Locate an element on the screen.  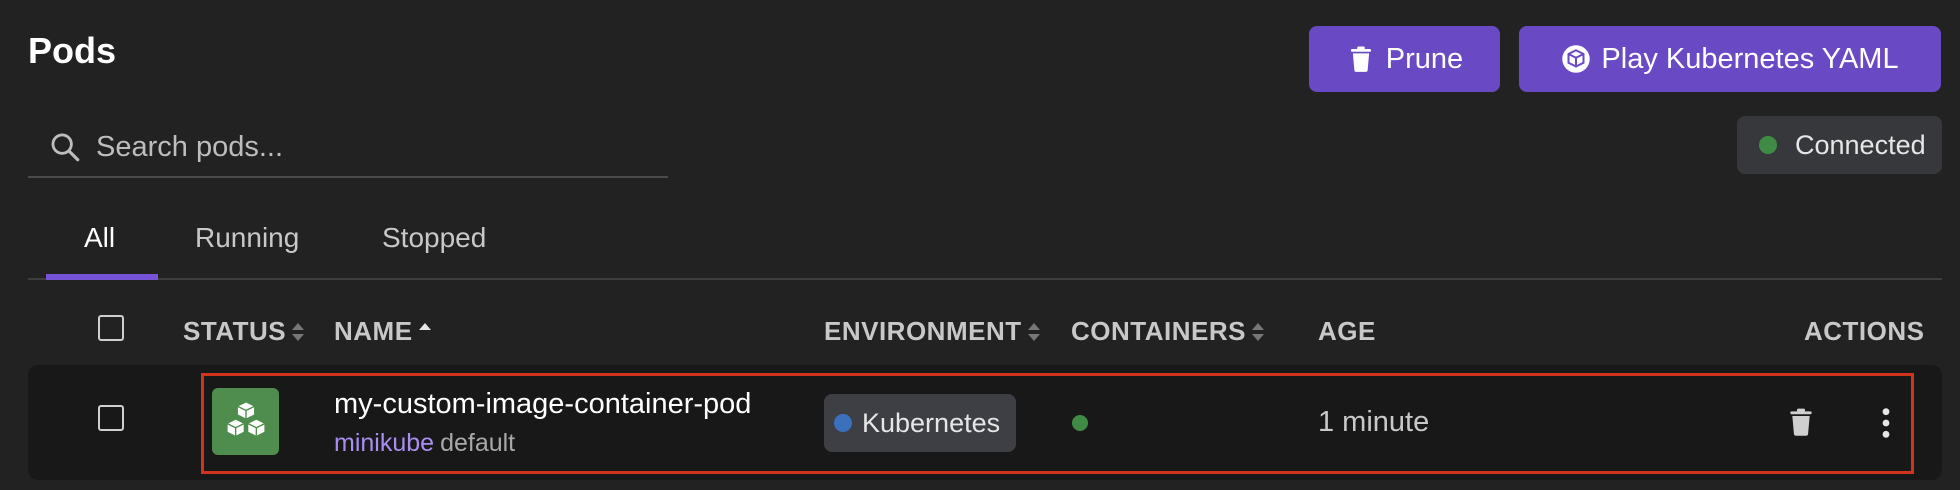
column-age: AGE is located at coordinates (1347, 331).